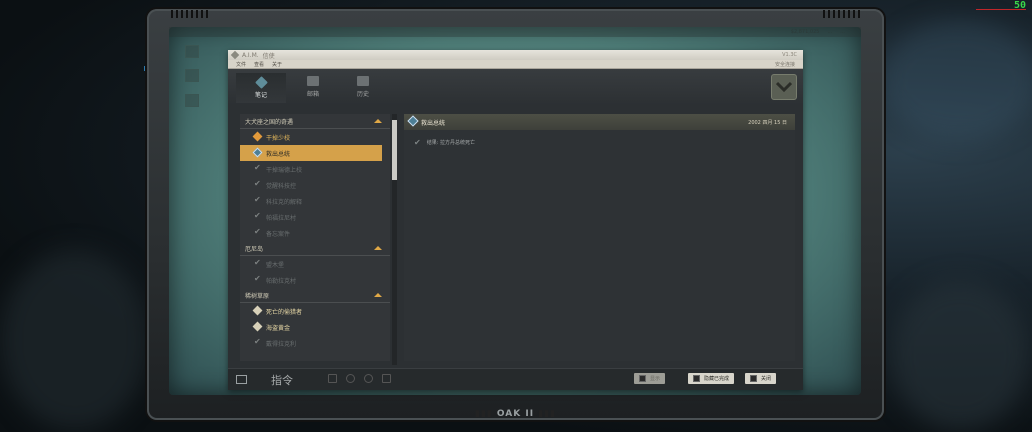 This screenshot has width=1032, height=432. Describe the element at coordinates (515, 55) in the screenshot. I see `window-titlebar: A.I.M. 信使 V1.3C` at that location.